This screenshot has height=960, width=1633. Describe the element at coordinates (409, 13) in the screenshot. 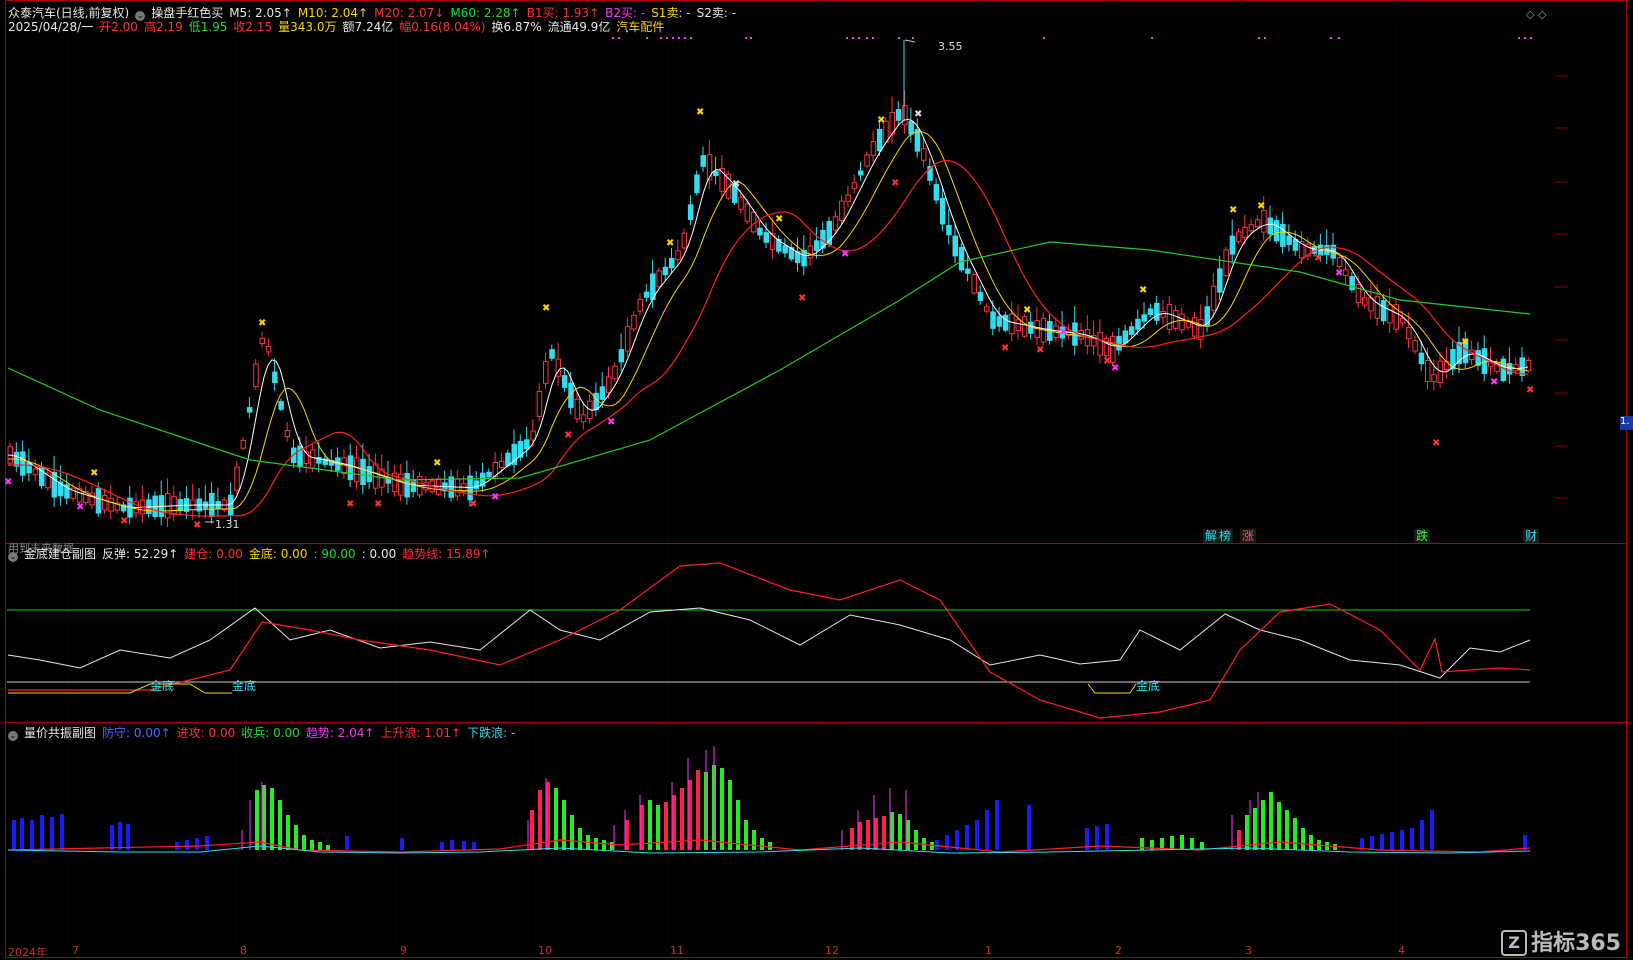

I see `header-item-text: M20: 2.07↓` at that location.